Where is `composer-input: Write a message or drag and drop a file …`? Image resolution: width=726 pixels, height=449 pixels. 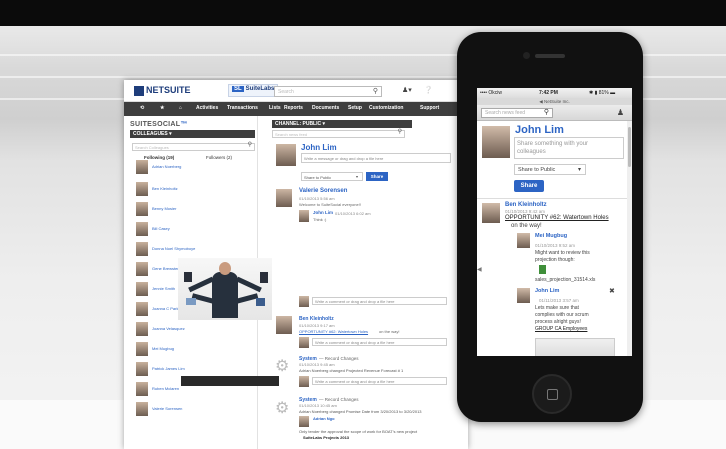
composer-input: Write a message or drag and drop a file … is located at coordinates (376, 158).